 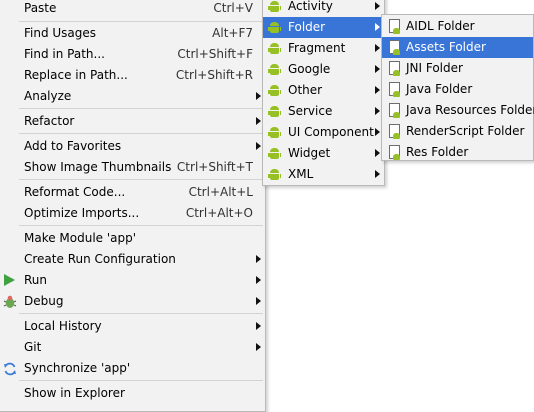 I want to click on submenu-item-xml: XML, so click(x=323, y=174).